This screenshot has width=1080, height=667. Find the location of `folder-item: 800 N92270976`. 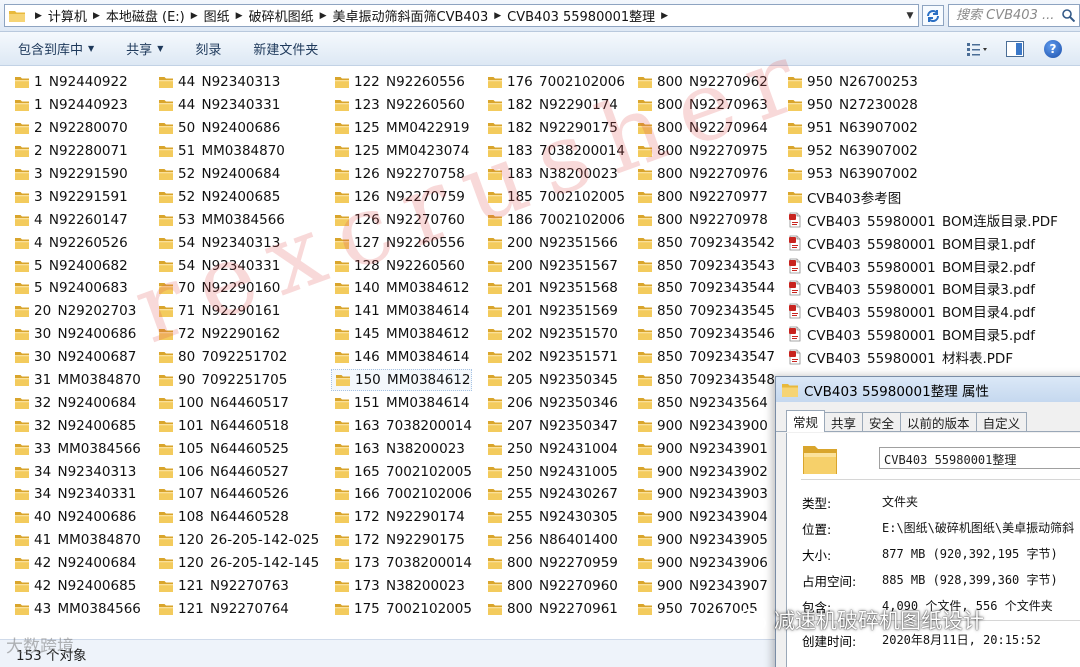

folder-item: 800 N92270976 is located at coordinates (706, 174).